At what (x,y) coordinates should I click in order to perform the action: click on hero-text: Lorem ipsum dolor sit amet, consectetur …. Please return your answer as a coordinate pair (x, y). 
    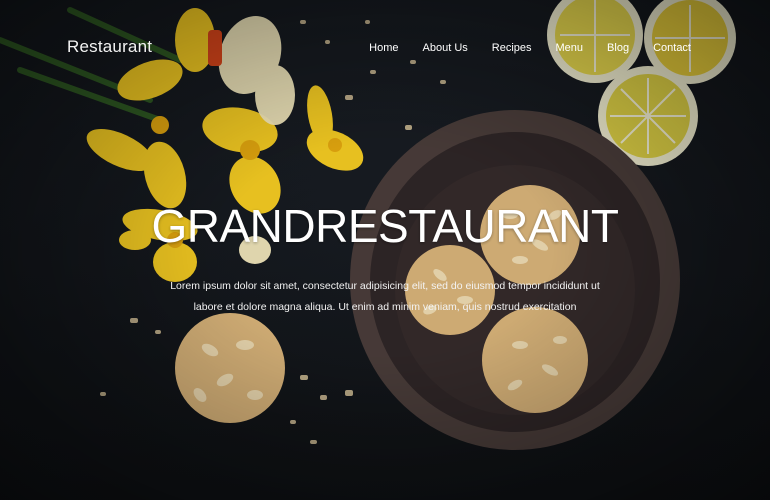
    Looking at the image, I should click on (385, 296).